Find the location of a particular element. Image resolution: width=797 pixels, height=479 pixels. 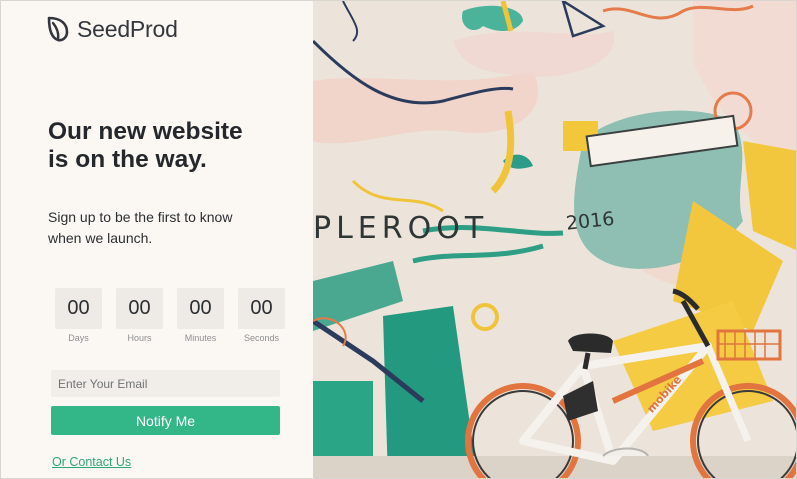

brand-logo: SeedProd is located at coordinates (112, 29).